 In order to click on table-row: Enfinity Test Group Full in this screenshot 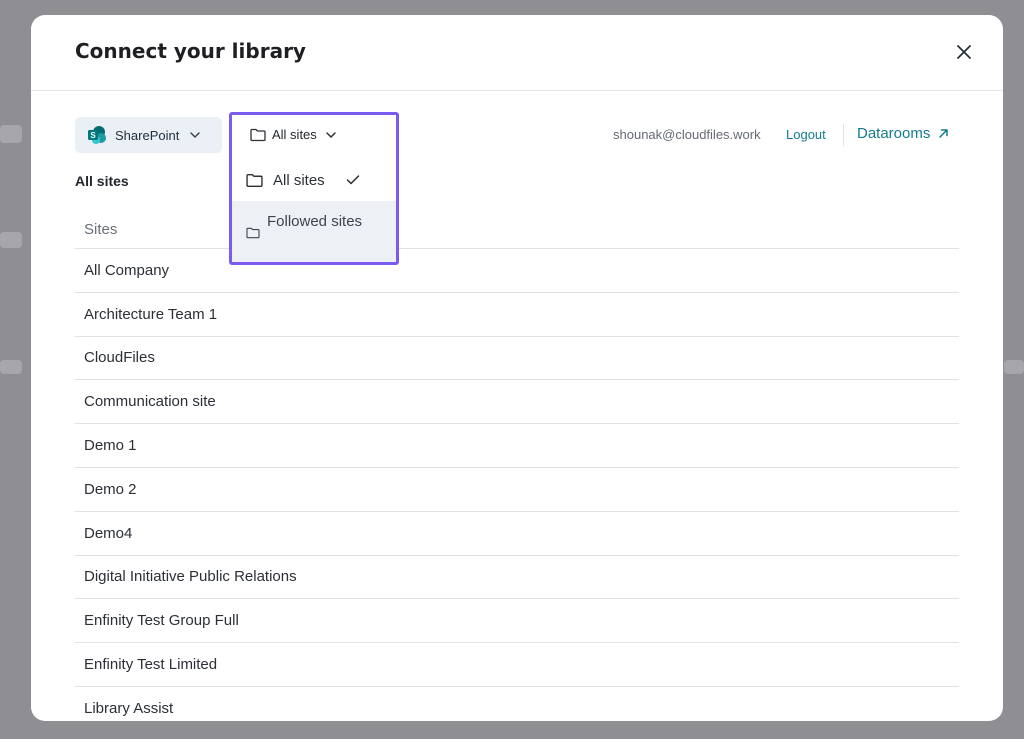, I will do `click(517, 621)`.